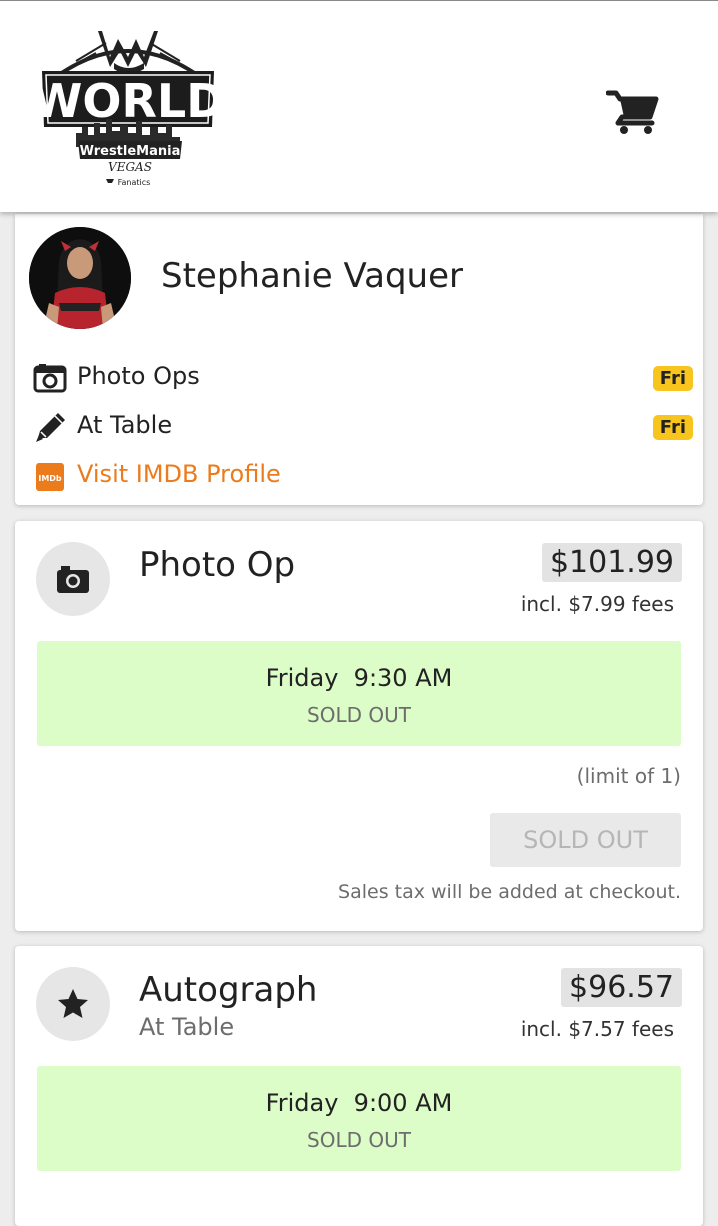  What do you see at coordinates (125, 425) in the screenshot?
I see `at-table-label: At Table` at bounding box center [125, 425].